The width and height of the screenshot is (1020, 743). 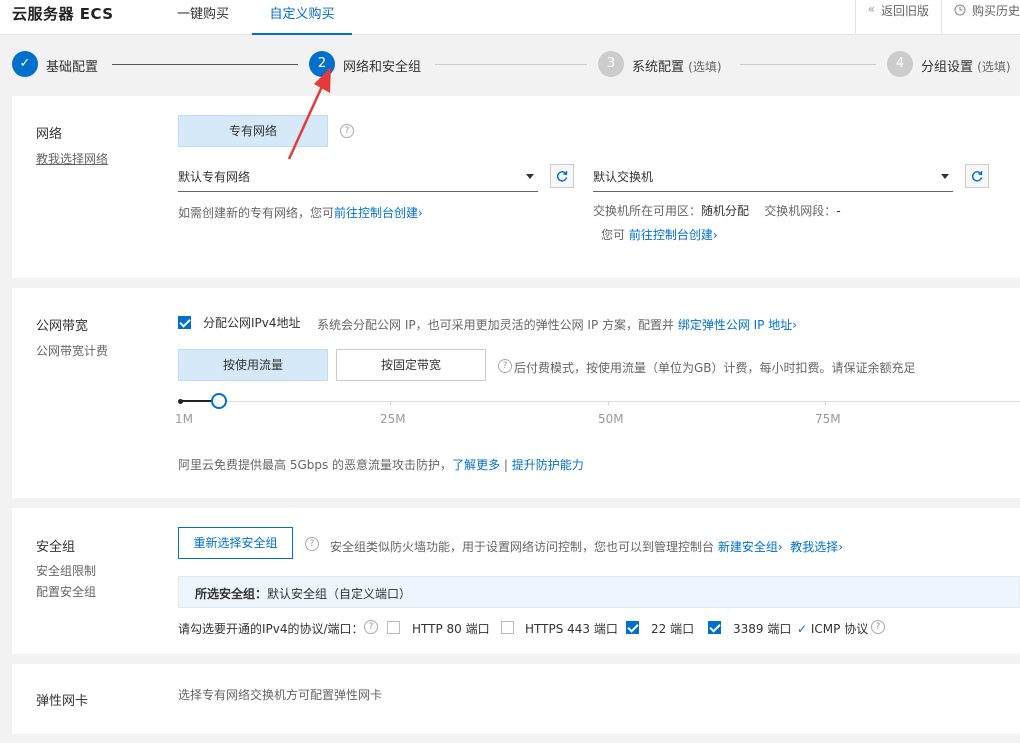 What do you see at coordinates (623, 177) in the screenshot?
I see `vswitch-select-value: 默认交换机` at bounding box center [623, 177].